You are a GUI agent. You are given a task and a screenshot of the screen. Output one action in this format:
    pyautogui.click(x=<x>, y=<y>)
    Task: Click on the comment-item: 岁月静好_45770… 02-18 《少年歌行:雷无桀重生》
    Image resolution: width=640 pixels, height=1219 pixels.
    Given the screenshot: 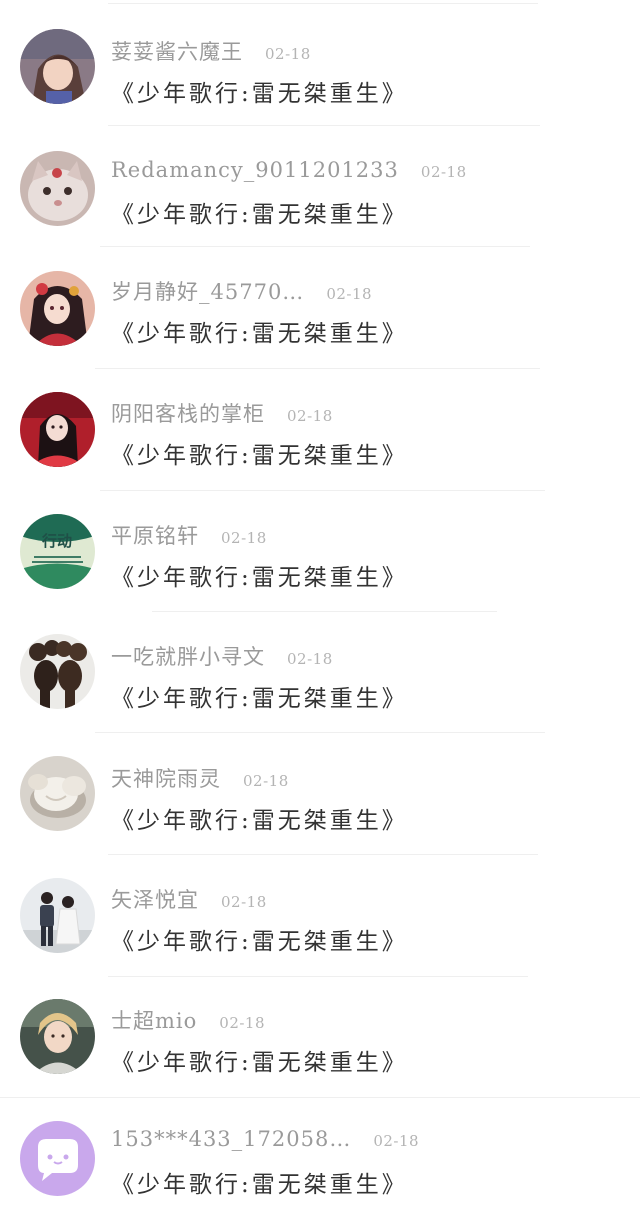 What is the action you would take?
    pyautogui.click(x=320, y=308)
    